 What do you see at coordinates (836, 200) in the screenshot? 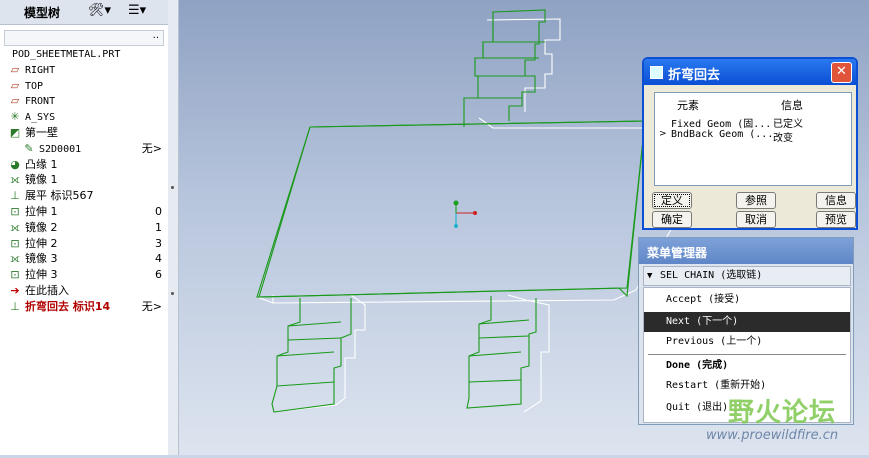
I see `info-button: 信息` at bounding box center [836, 200].